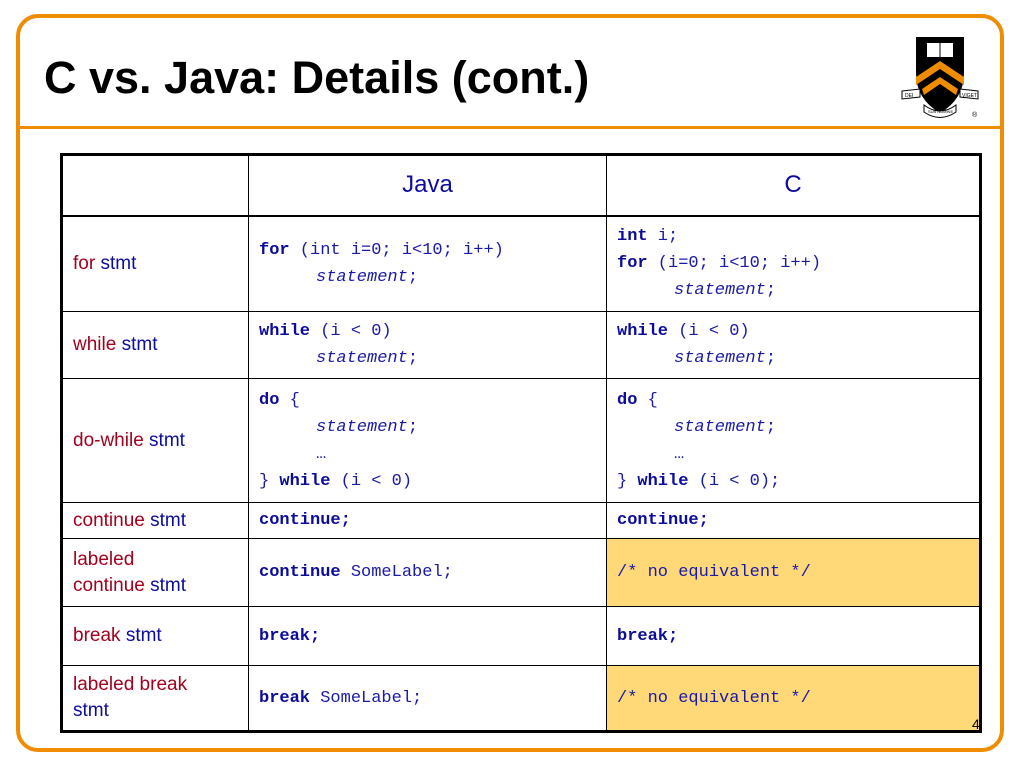 This screenshot has height=768, width=1024. What do you see at coordinates (793, 263) in the screenshot?
I see `c-for-code: int i; for (i=0; i<10; i++) statement;` at bounding box center [793, 263].